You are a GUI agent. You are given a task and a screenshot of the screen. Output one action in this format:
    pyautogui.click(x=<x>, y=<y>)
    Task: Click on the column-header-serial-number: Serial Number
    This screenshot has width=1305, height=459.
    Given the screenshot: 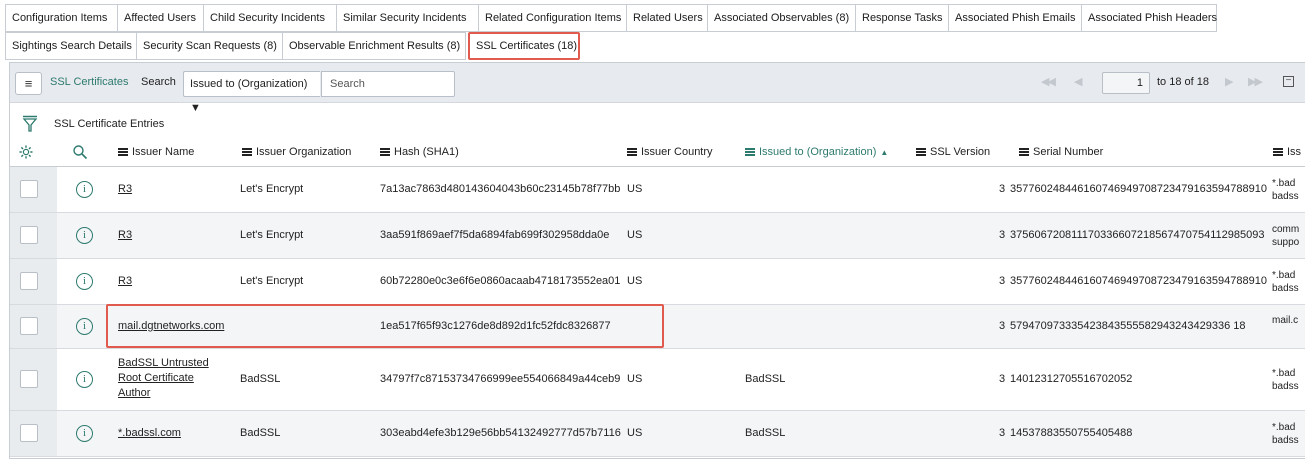 What is the action you would take?
    pyautogui.click(x=1061, y=152)
    